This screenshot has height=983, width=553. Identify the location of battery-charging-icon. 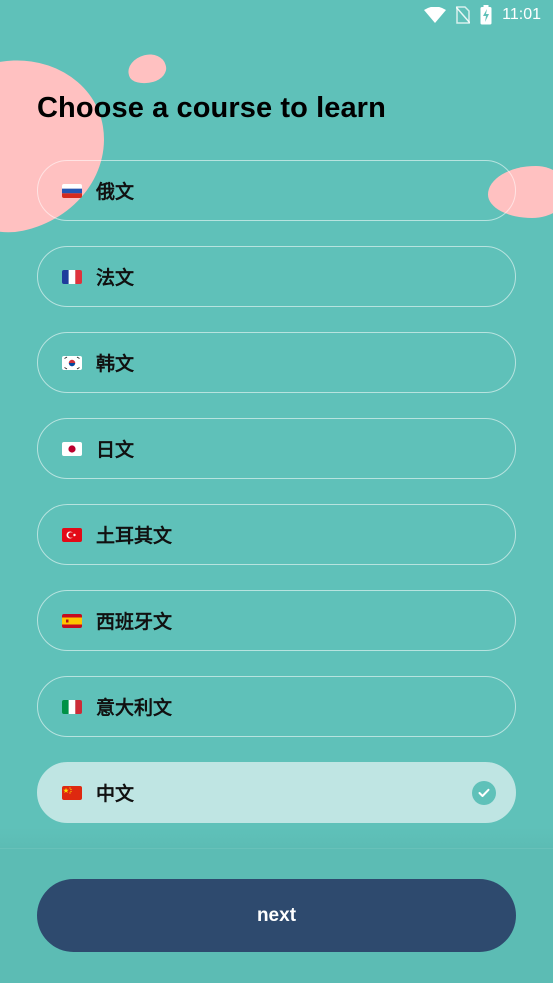
(486, 15).